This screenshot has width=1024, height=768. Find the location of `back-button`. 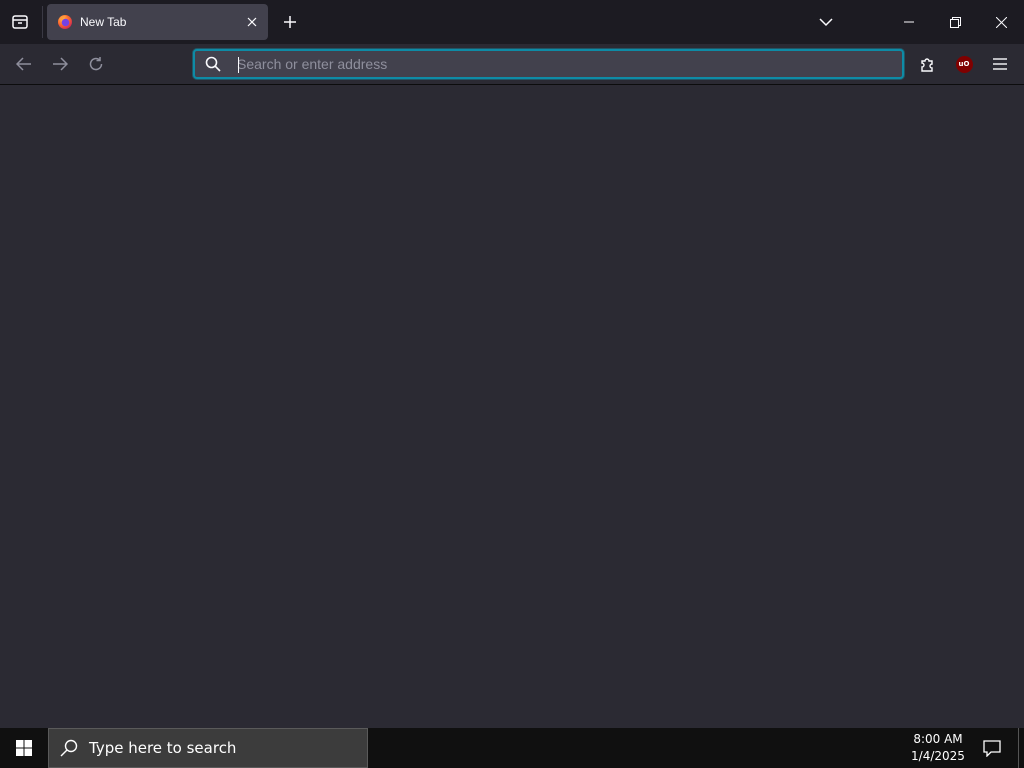

back-button is located at coordinates (24, 64).